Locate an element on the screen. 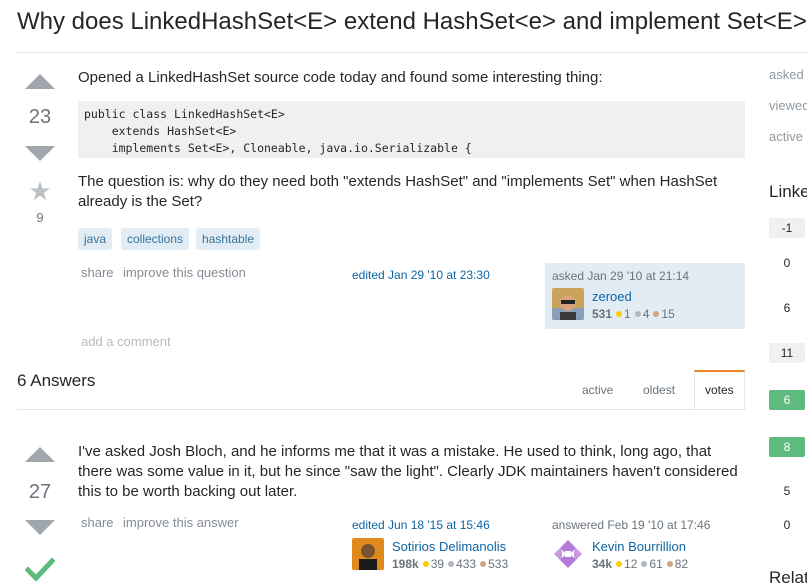  silver-badge-count: 4 is located at coordinates (646, 314).